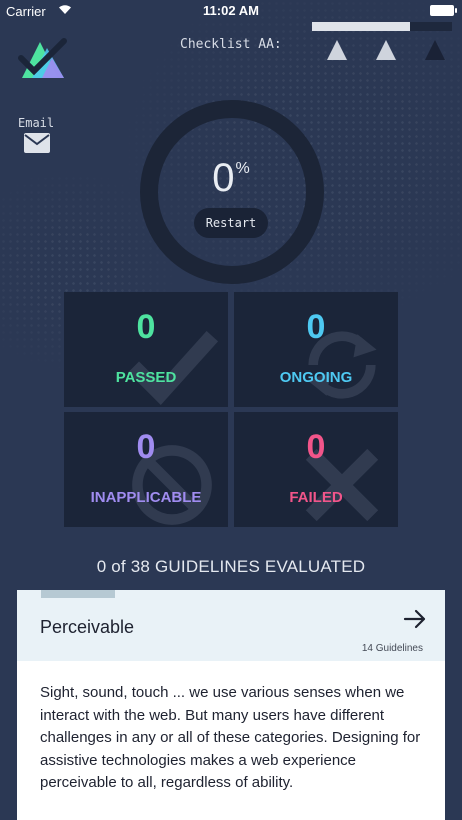 Image resolution: width=462 pixels, height=820 pixels. What do you see at coordinates (361, 26) in the screenshot?
I see `checklist-progress-fill` at bounding box center [361, 26].